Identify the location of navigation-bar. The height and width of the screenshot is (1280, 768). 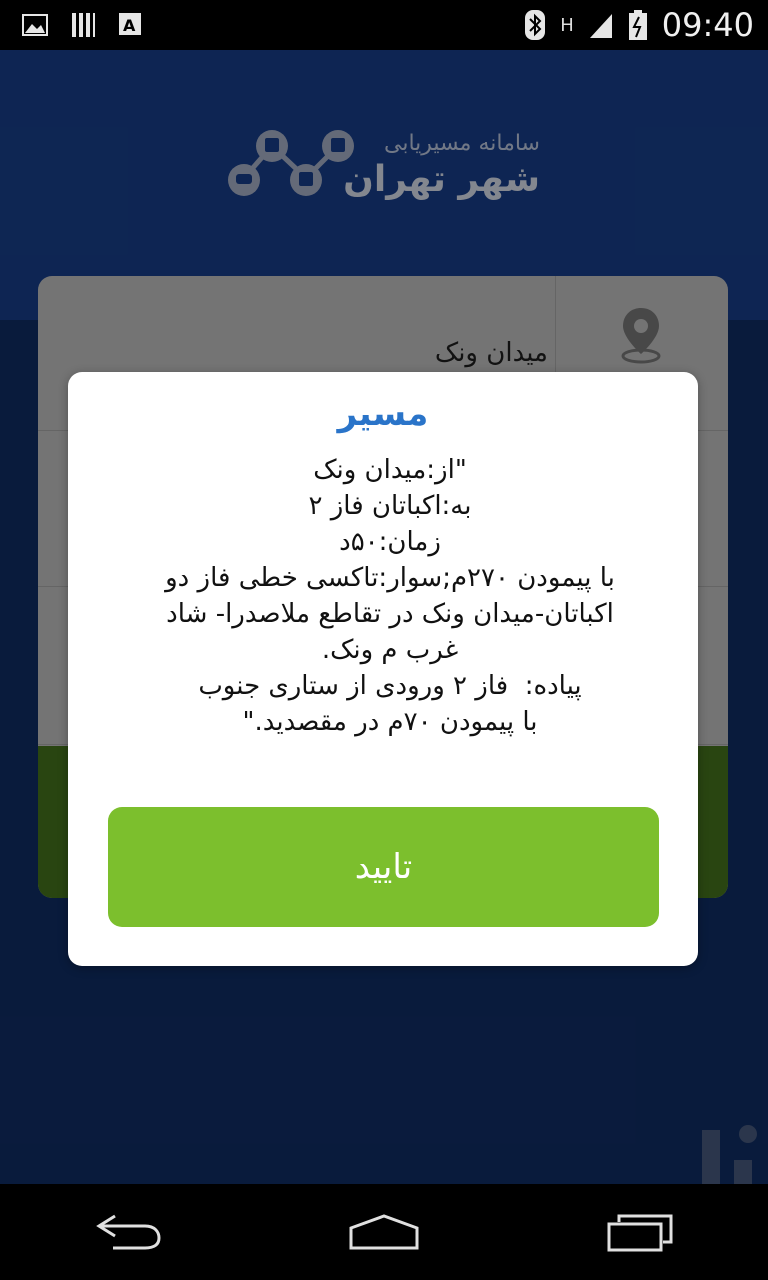
(384, 1232).